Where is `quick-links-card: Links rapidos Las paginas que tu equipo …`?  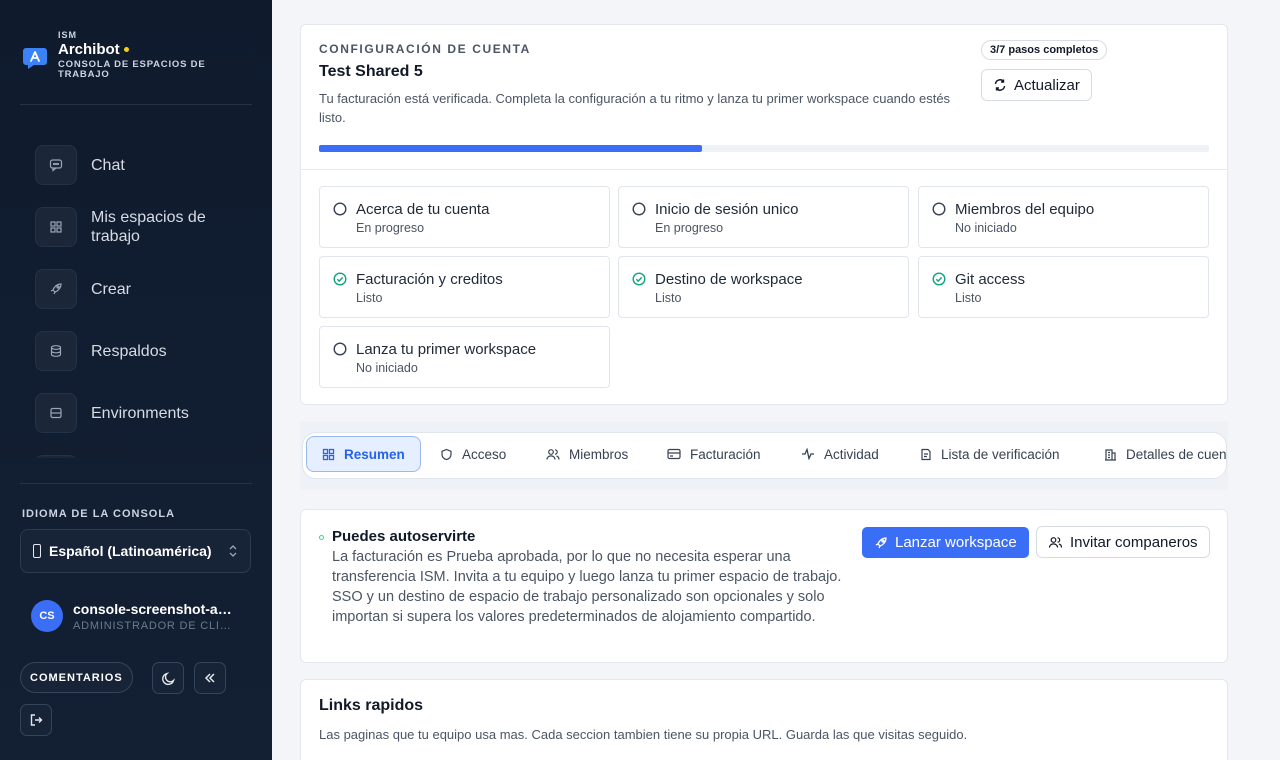 quick-links-card: Links rapidos Las paginas que tu equipo … is located at coordinates (764, 719).